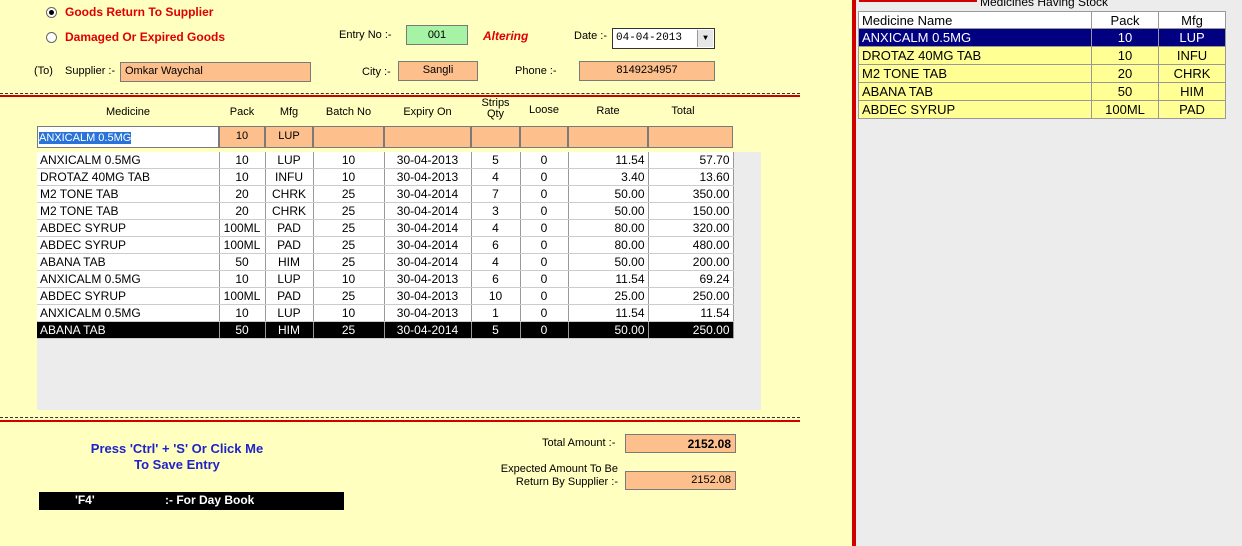 This screenshot has width=1242, height=546. Describe the element at coordinates (128, 137) in the screenshot. I see `medicine-input: ANXICALM 0.5MG` at that location.